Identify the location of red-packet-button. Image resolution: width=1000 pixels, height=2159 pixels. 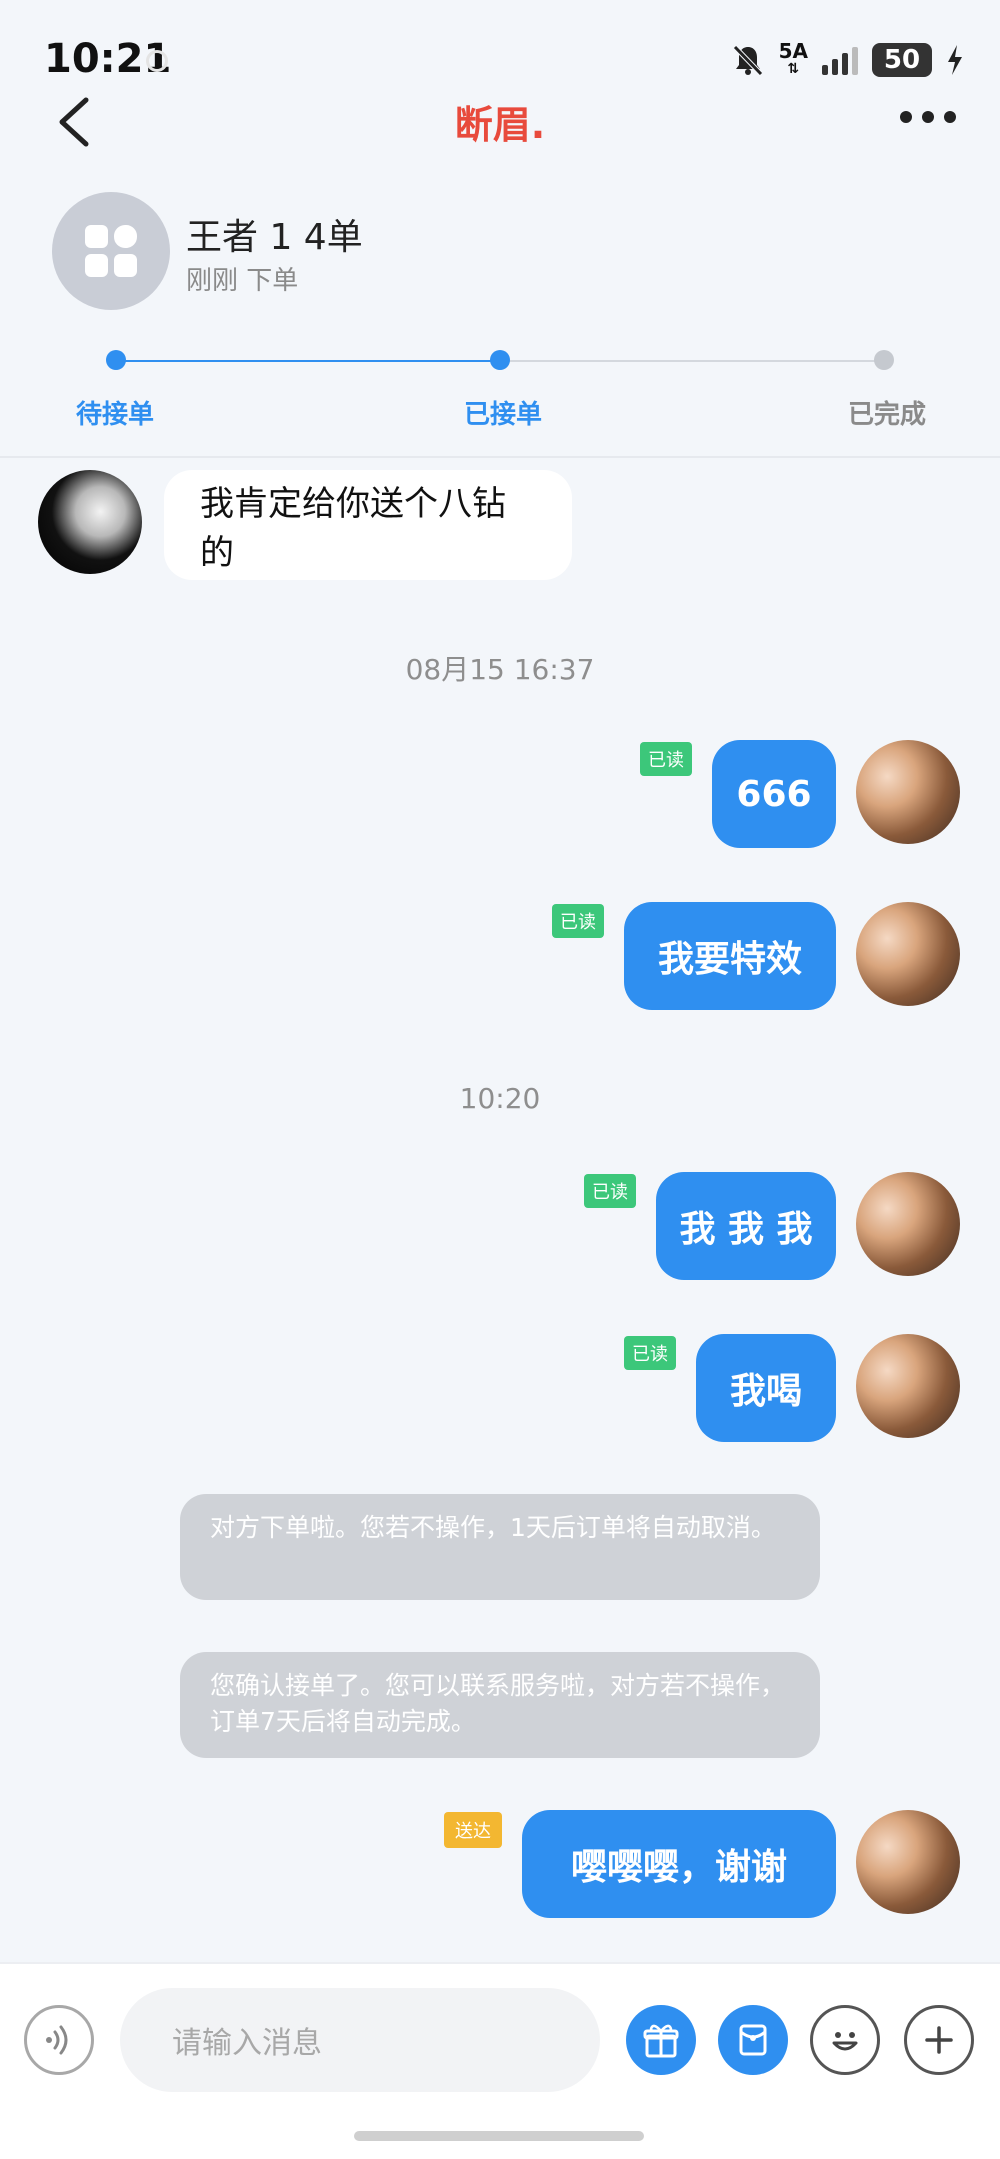
(753, 2040).